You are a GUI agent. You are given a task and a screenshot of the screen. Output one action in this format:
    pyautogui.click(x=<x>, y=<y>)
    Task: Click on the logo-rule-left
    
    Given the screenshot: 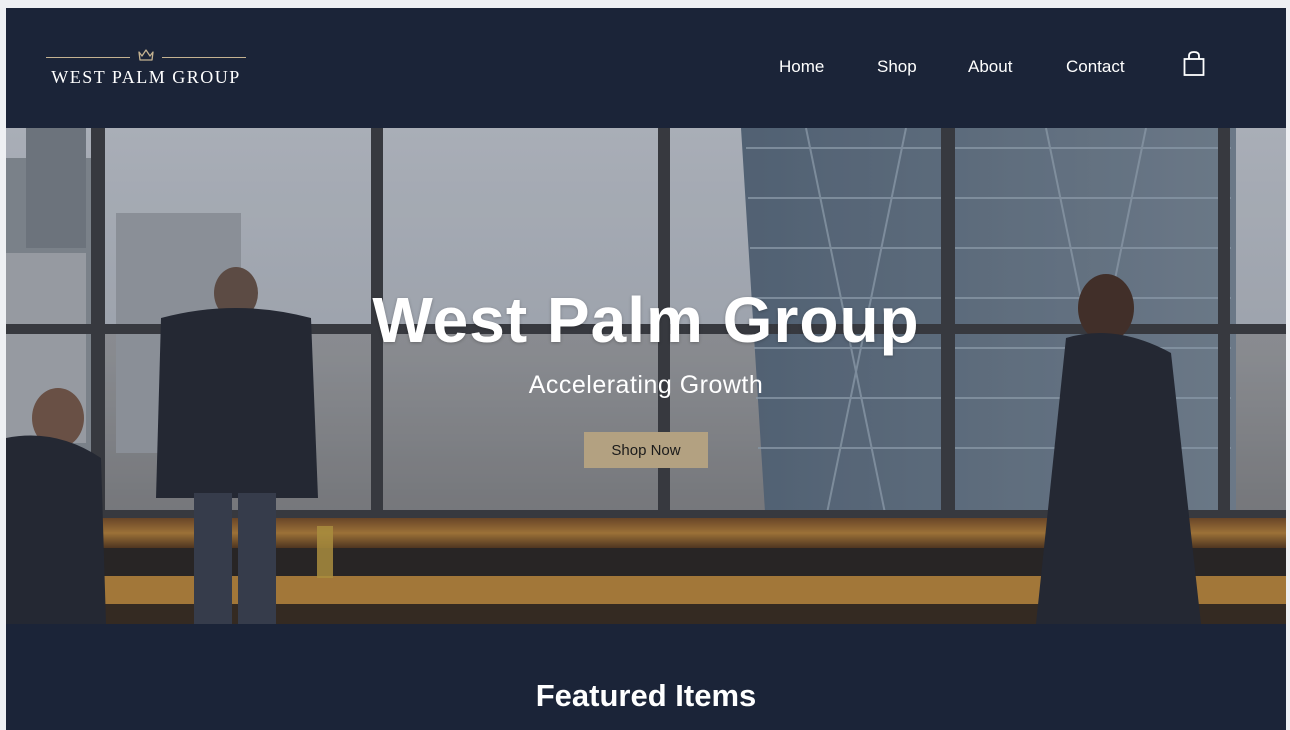 What is the action you would take?
    pyautogui.click(x=88, y=57)
    